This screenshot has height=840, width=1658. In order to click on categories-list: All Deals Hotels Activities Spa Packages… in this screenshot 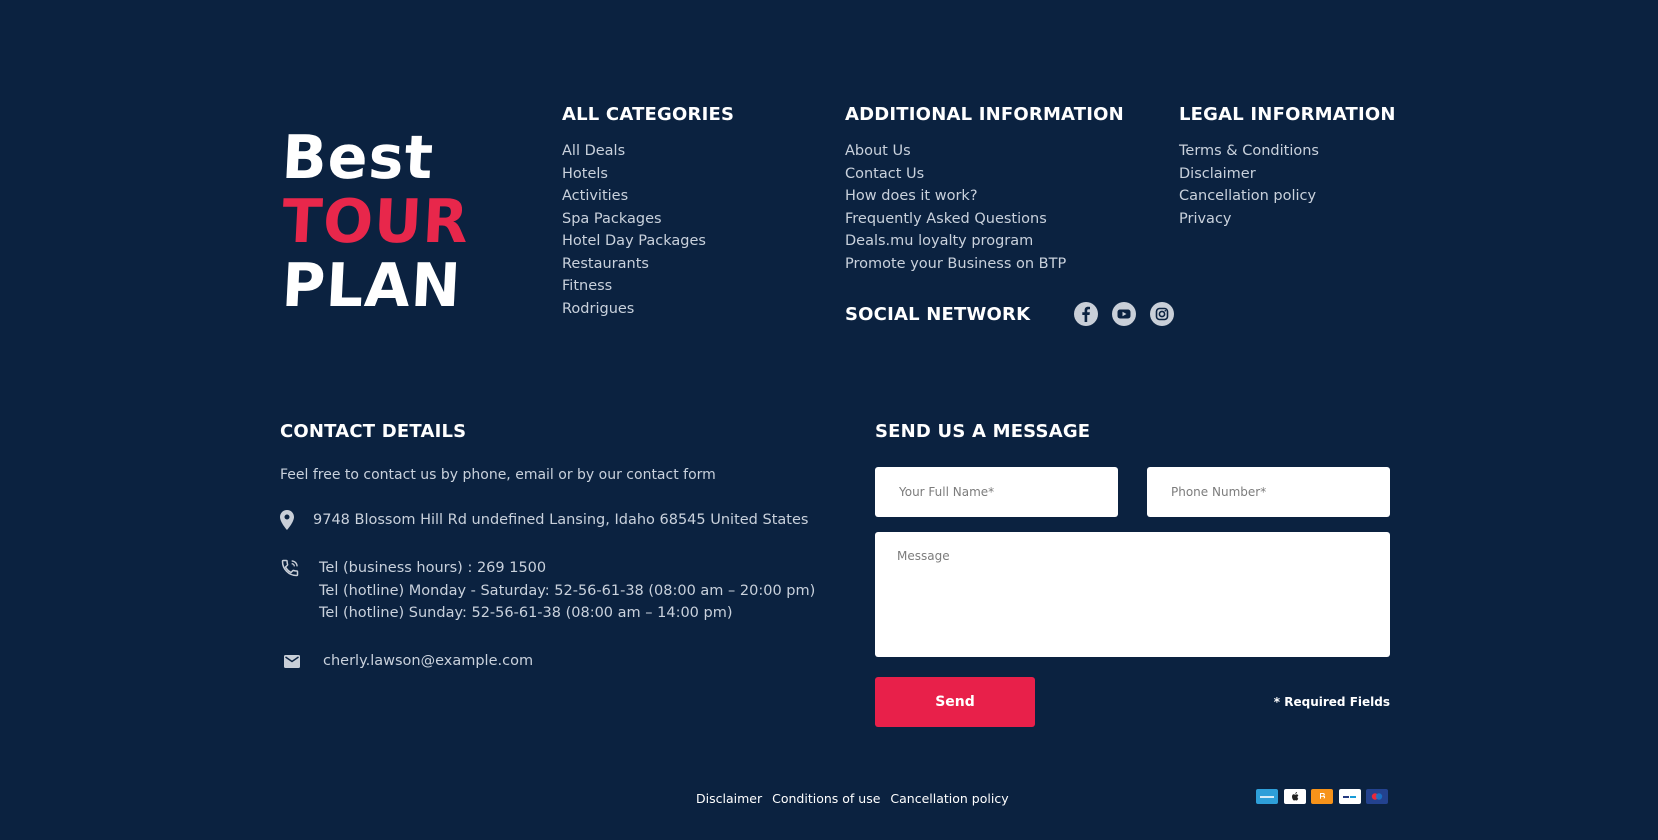, I will do `click(648, 230)`.